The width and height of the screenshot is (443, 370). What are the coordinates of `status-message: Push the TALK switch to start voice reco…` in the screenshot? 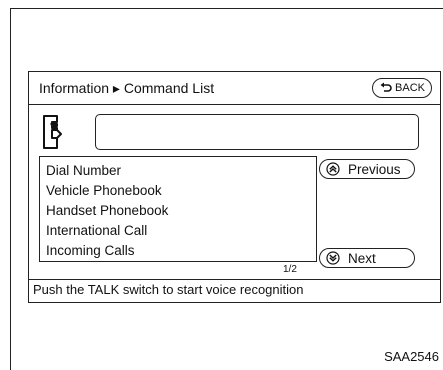 It's located at (168, 289).